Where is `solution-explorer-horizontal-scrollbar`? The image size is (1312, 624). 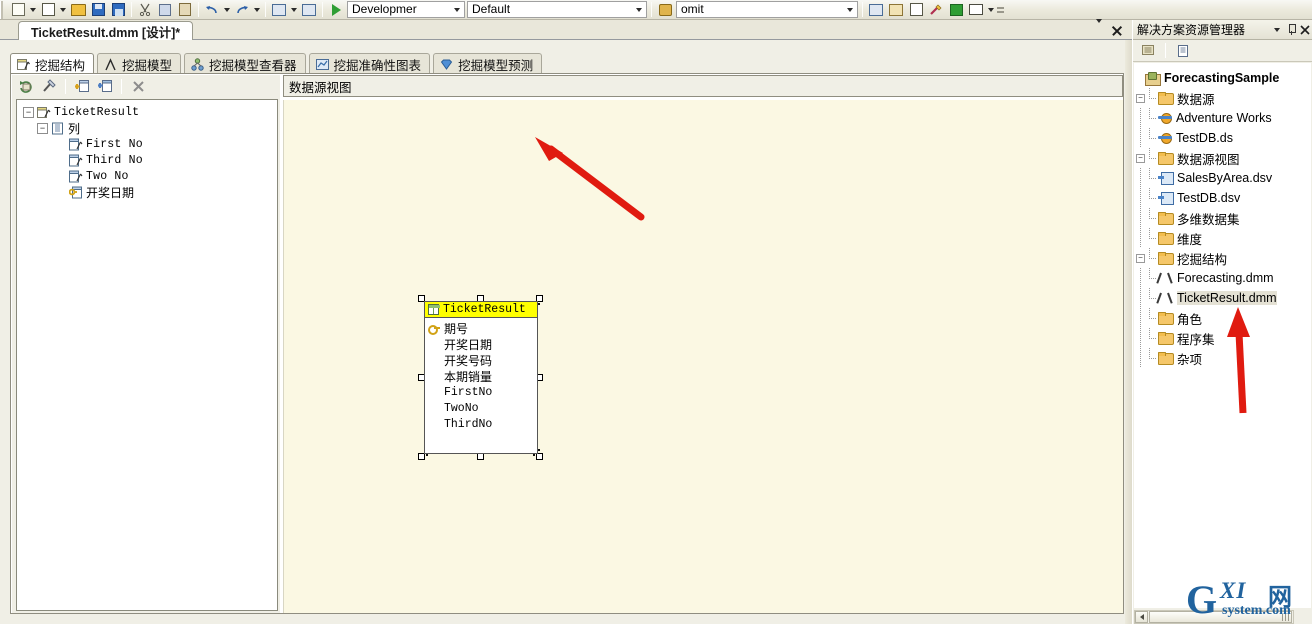 solution-explorer-horizontal-scrollbar is located at coordinates (1214, 617).